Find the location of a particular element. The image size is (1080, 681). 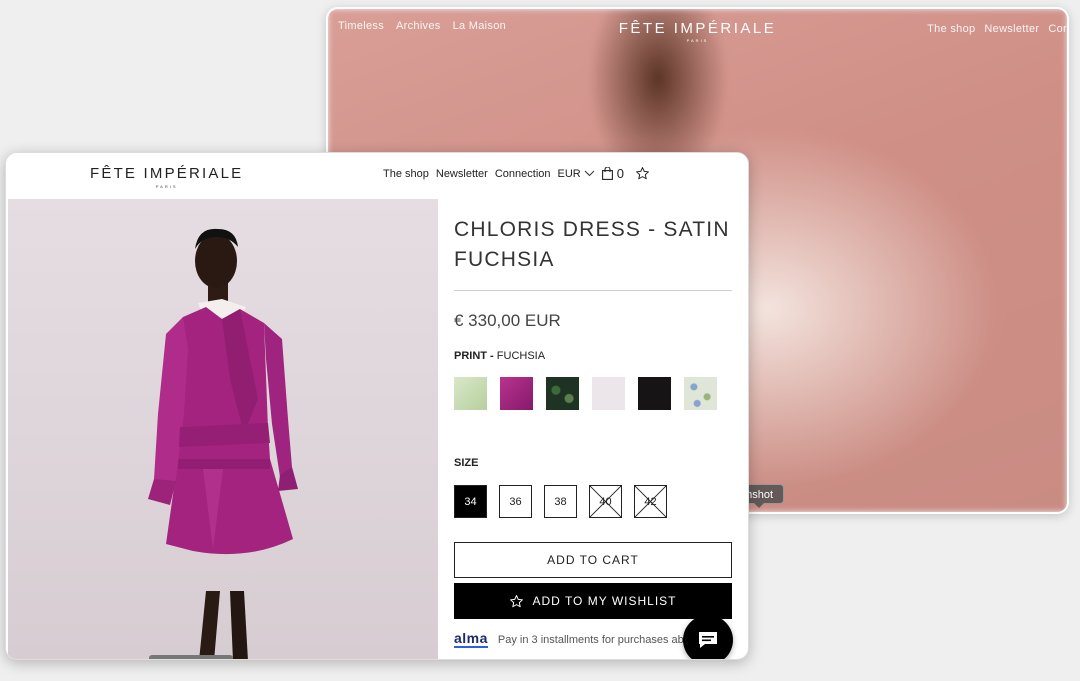

currency-select: EUR is located at coordinates (576, 174).